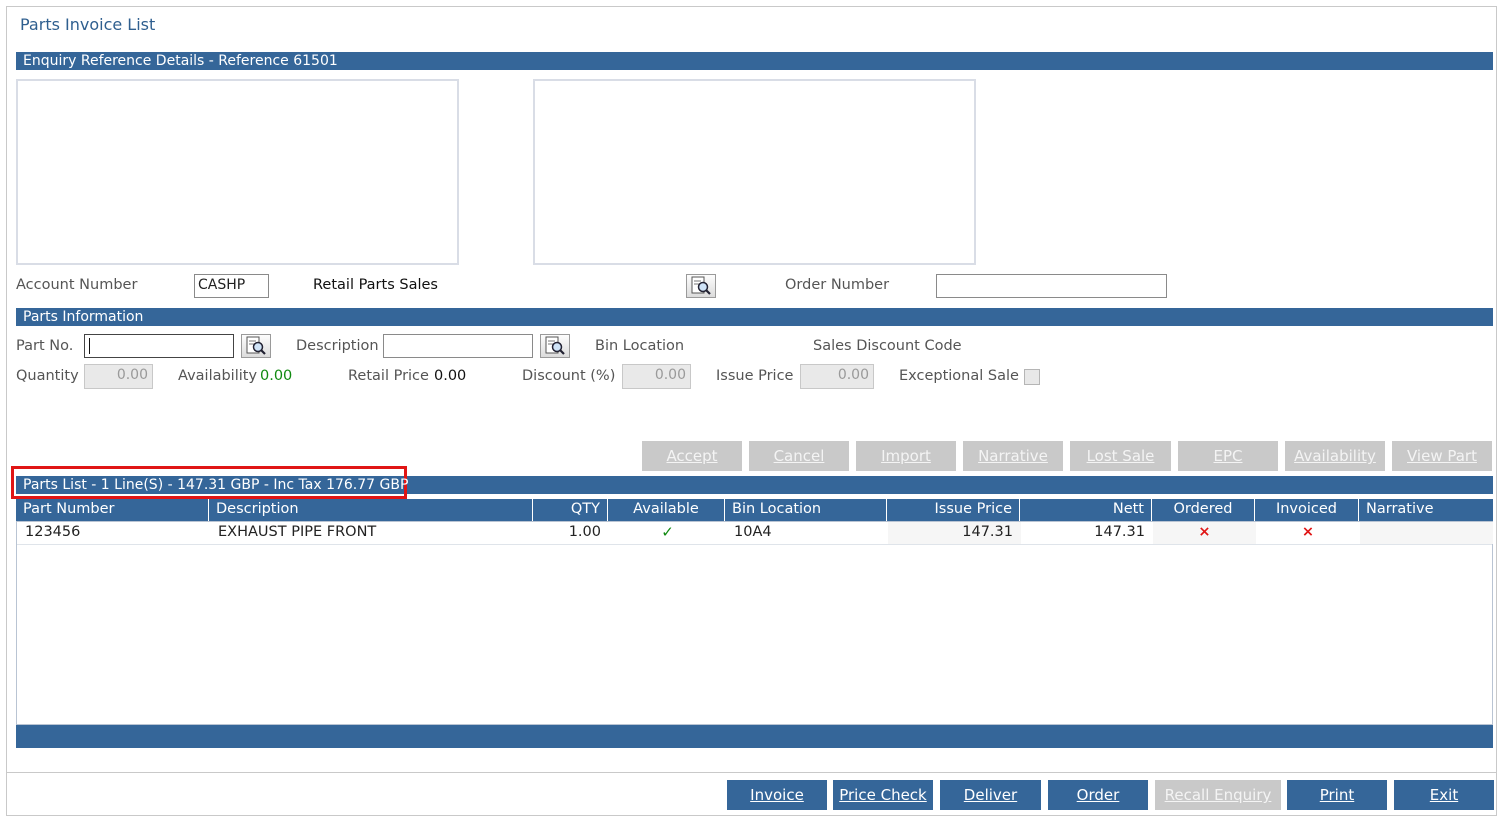 This screenshot has height=819, width=1503. I want to click on customer-address-box, so click(237, 172).